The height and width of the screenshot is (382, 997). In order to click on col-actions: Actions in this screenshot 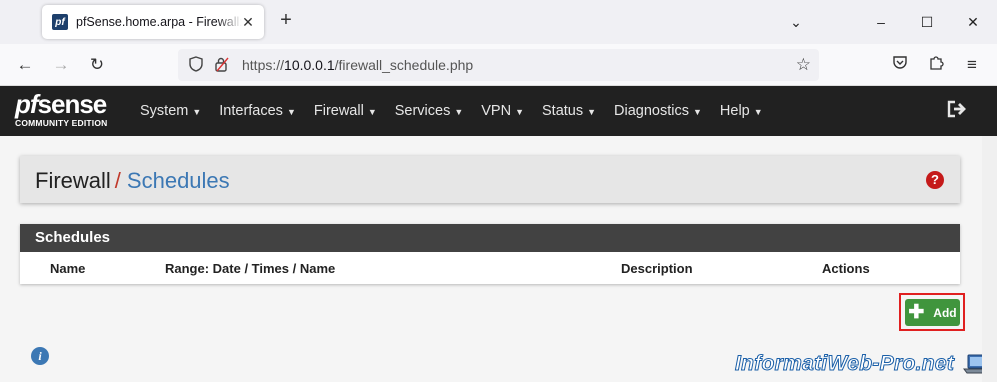, I will do `click(846, 268)`.